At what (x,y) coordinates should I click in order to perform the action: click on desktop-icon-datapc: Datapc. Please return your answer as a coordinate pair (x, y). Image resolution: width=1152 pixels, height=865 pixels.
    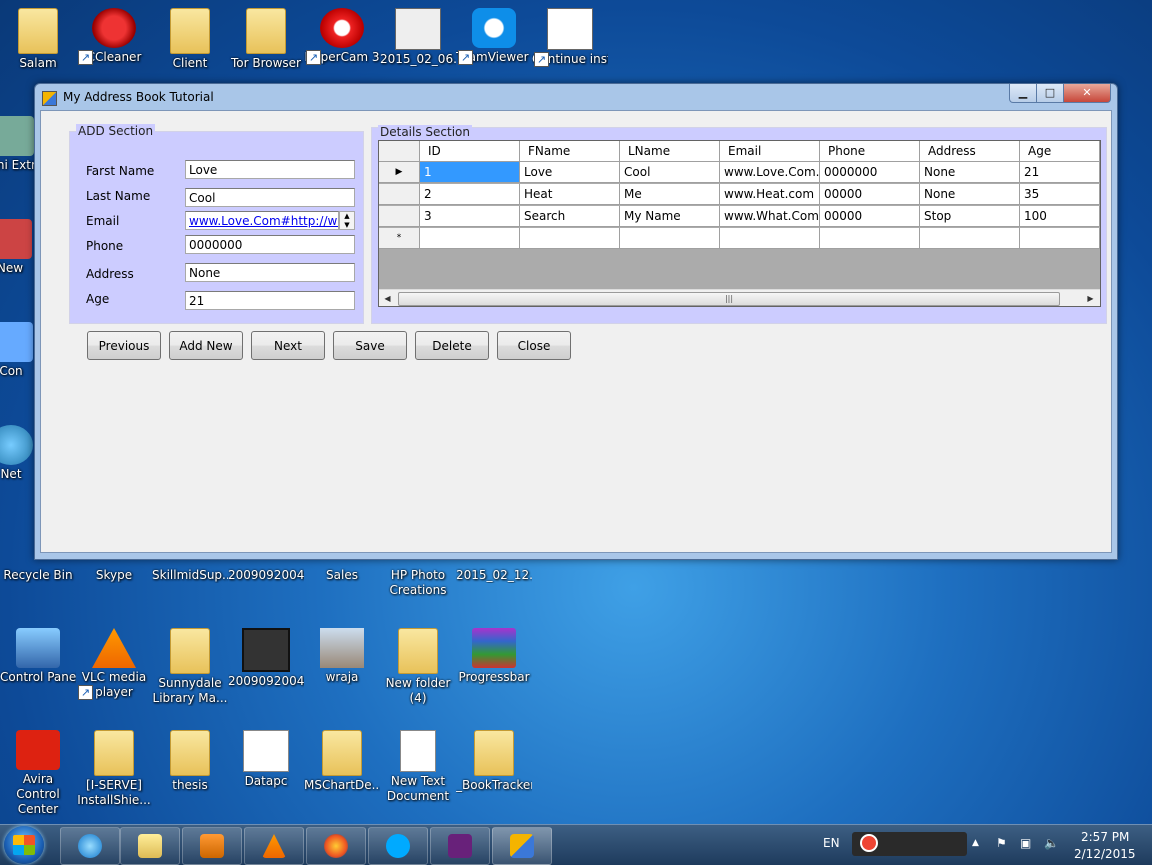
    Looking at the image, I should click on (266, 756).